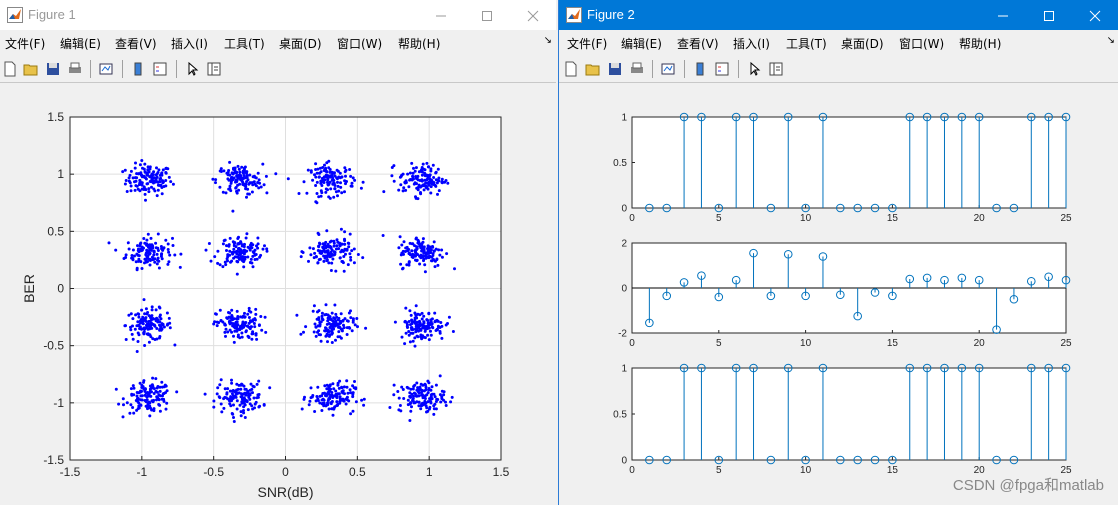  I want to click on minimize-icon, so click(1003, 16).